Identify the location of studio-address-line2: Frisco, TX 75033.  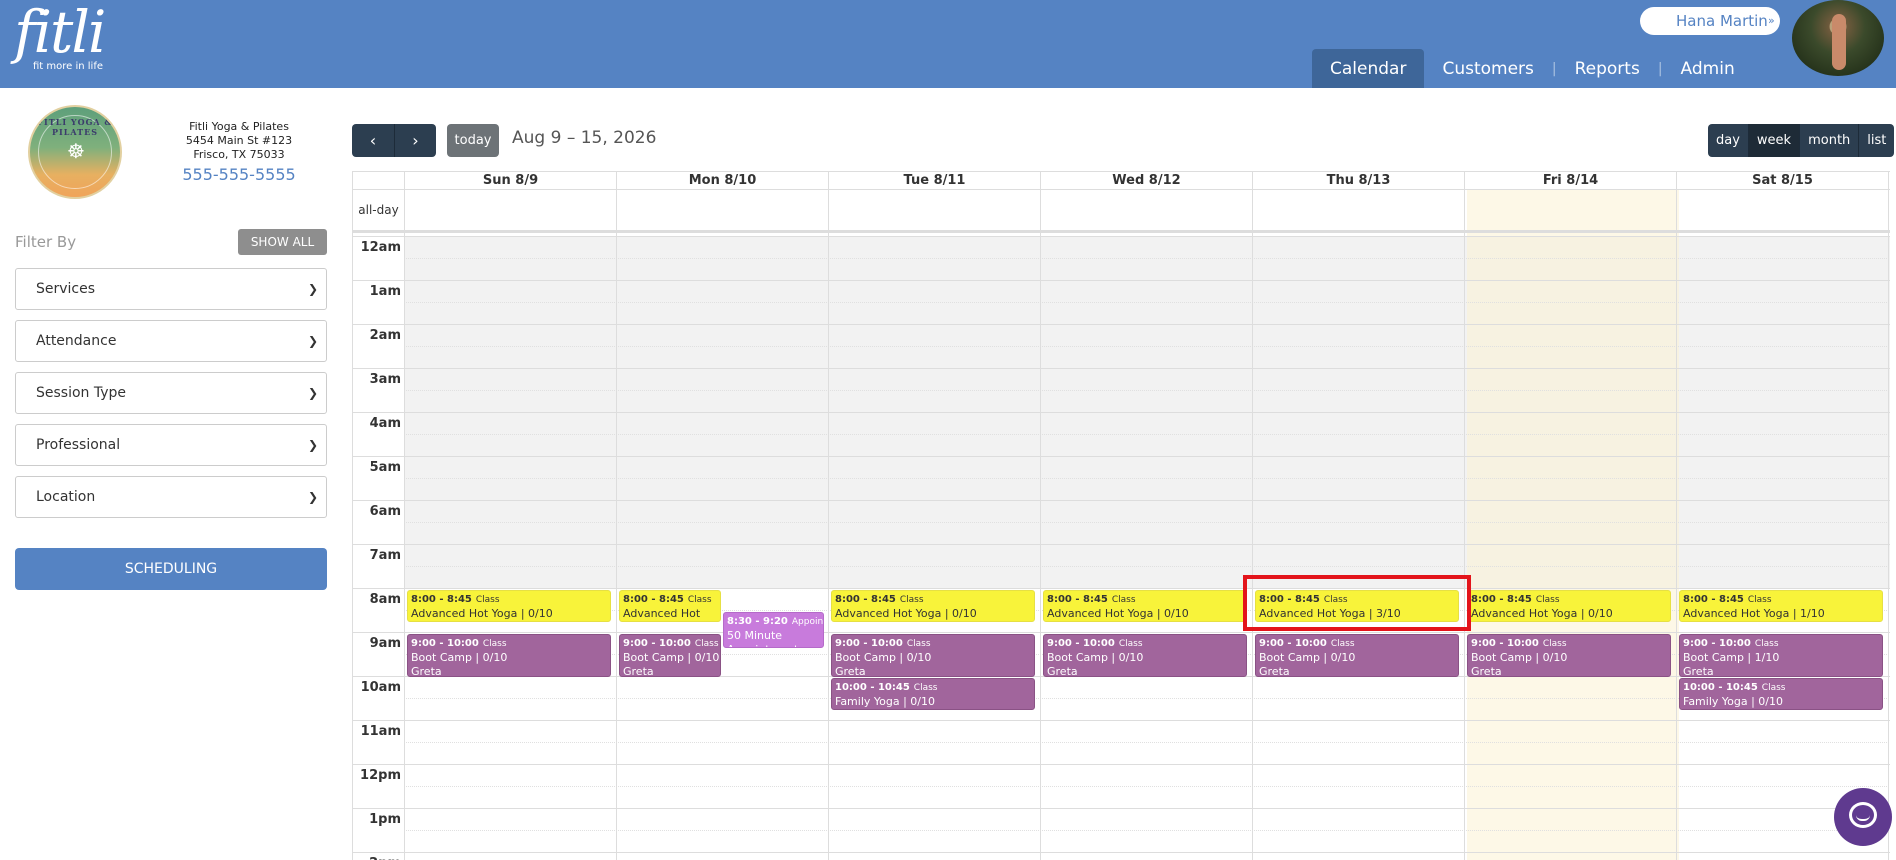
(239, 154).